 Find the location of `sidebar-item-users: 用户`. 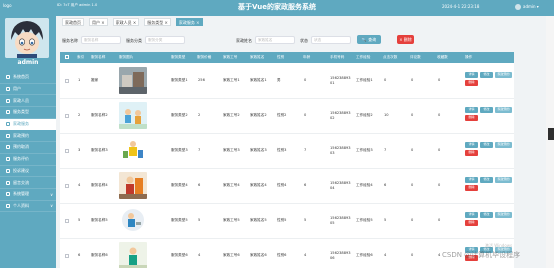

sidebar-item-users: 用户 is located at coordinates (28, 90).